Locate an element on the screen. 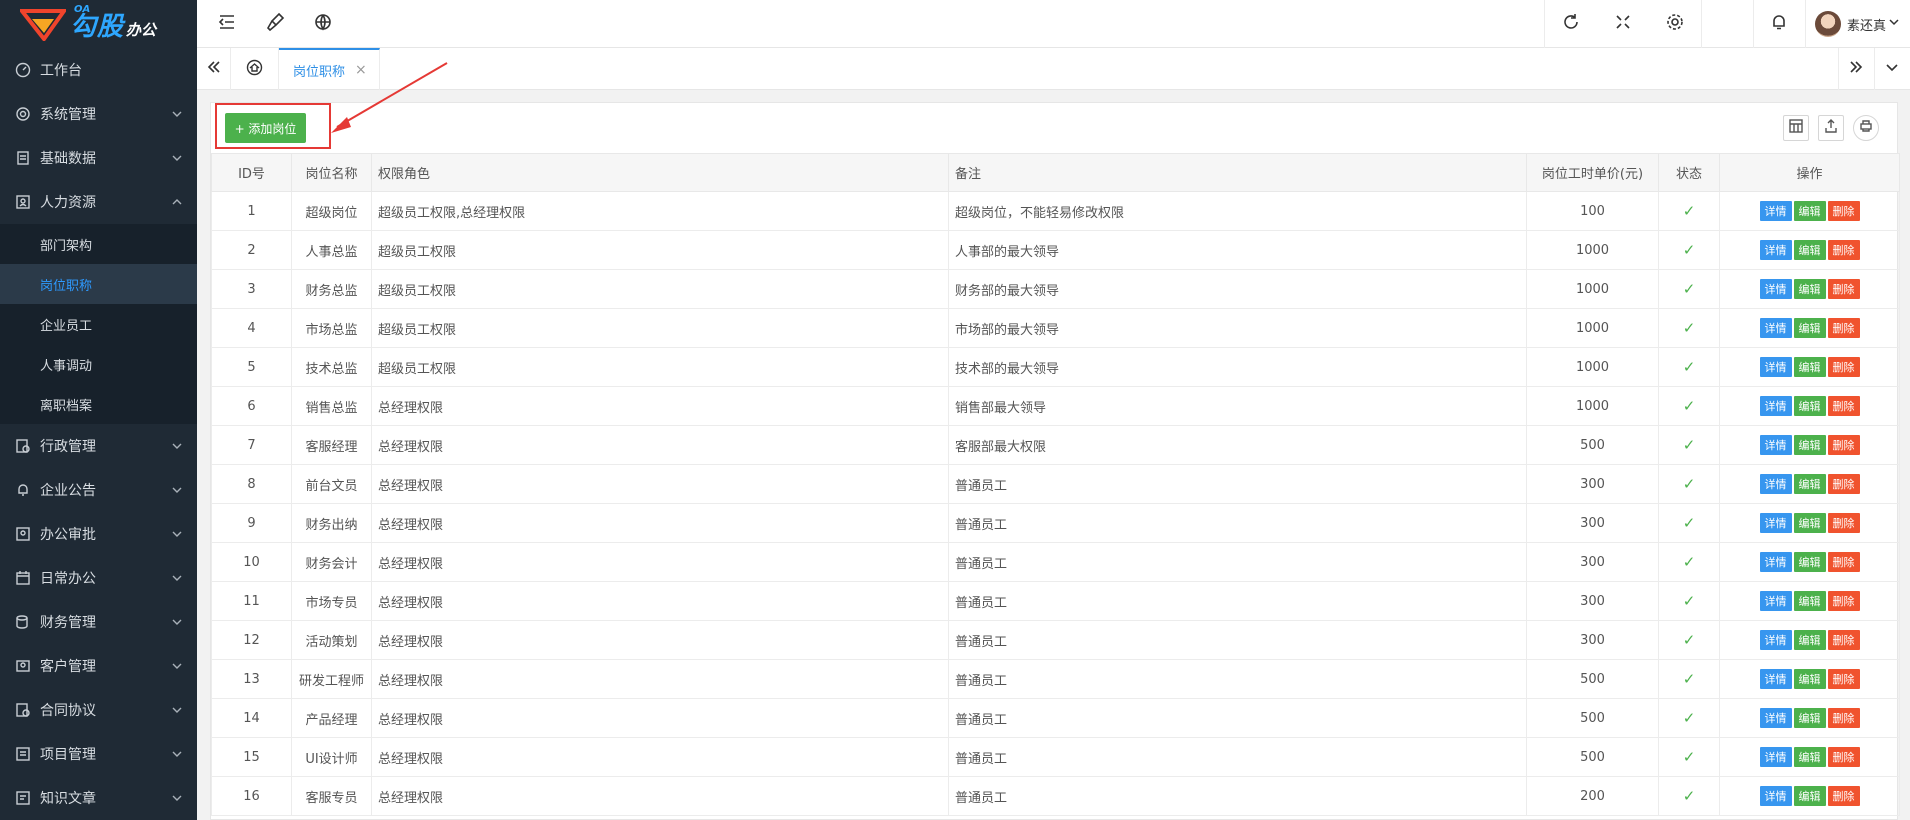 The image size is (1910, 820). sidebar-item-daily: 日常办公 is located at coordinates (98, 578).